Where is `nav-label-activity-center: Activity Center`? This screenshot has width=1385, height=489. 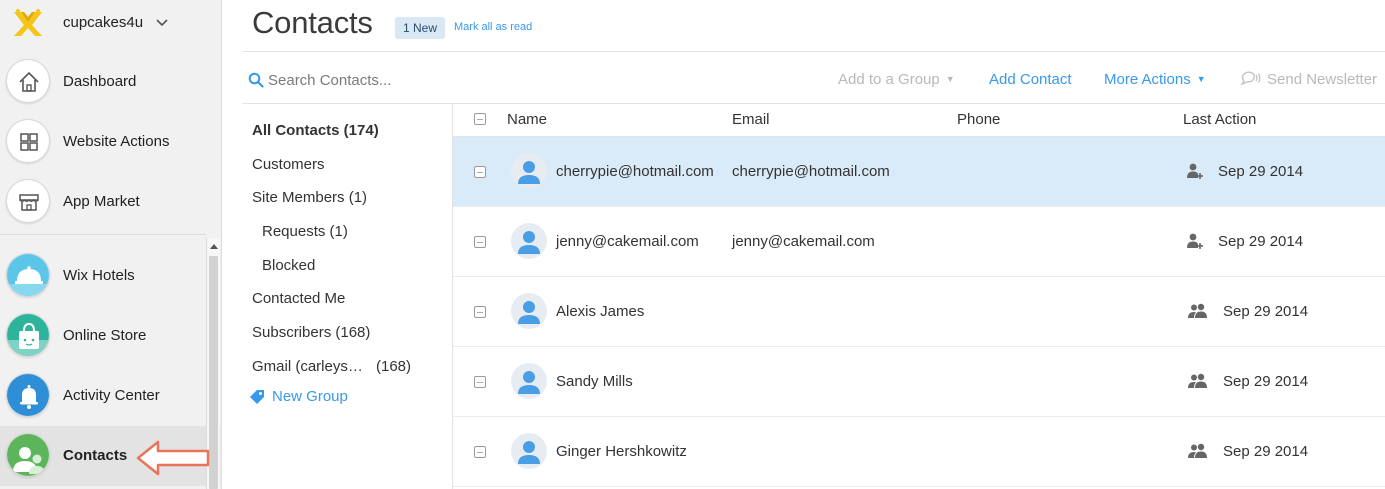 nav-label-activity-center: Activity Center is located at coordinates (111, 395).